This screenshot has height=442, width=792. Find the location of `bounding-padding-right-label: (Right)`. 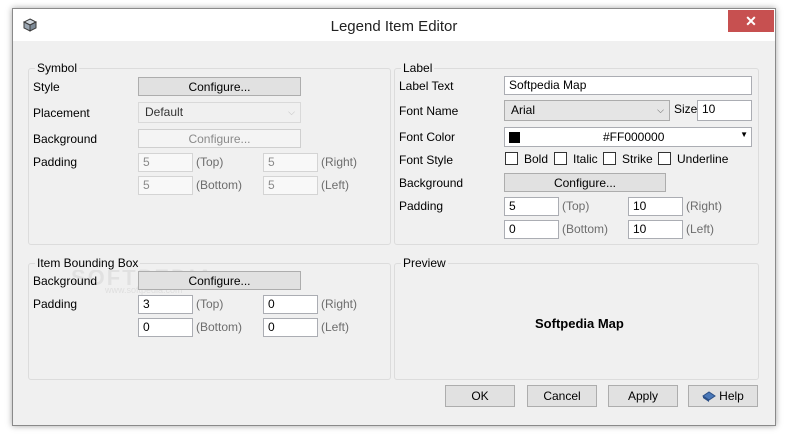

bounding-padding-right-label: (Right) is located at coordinates (339, 304).